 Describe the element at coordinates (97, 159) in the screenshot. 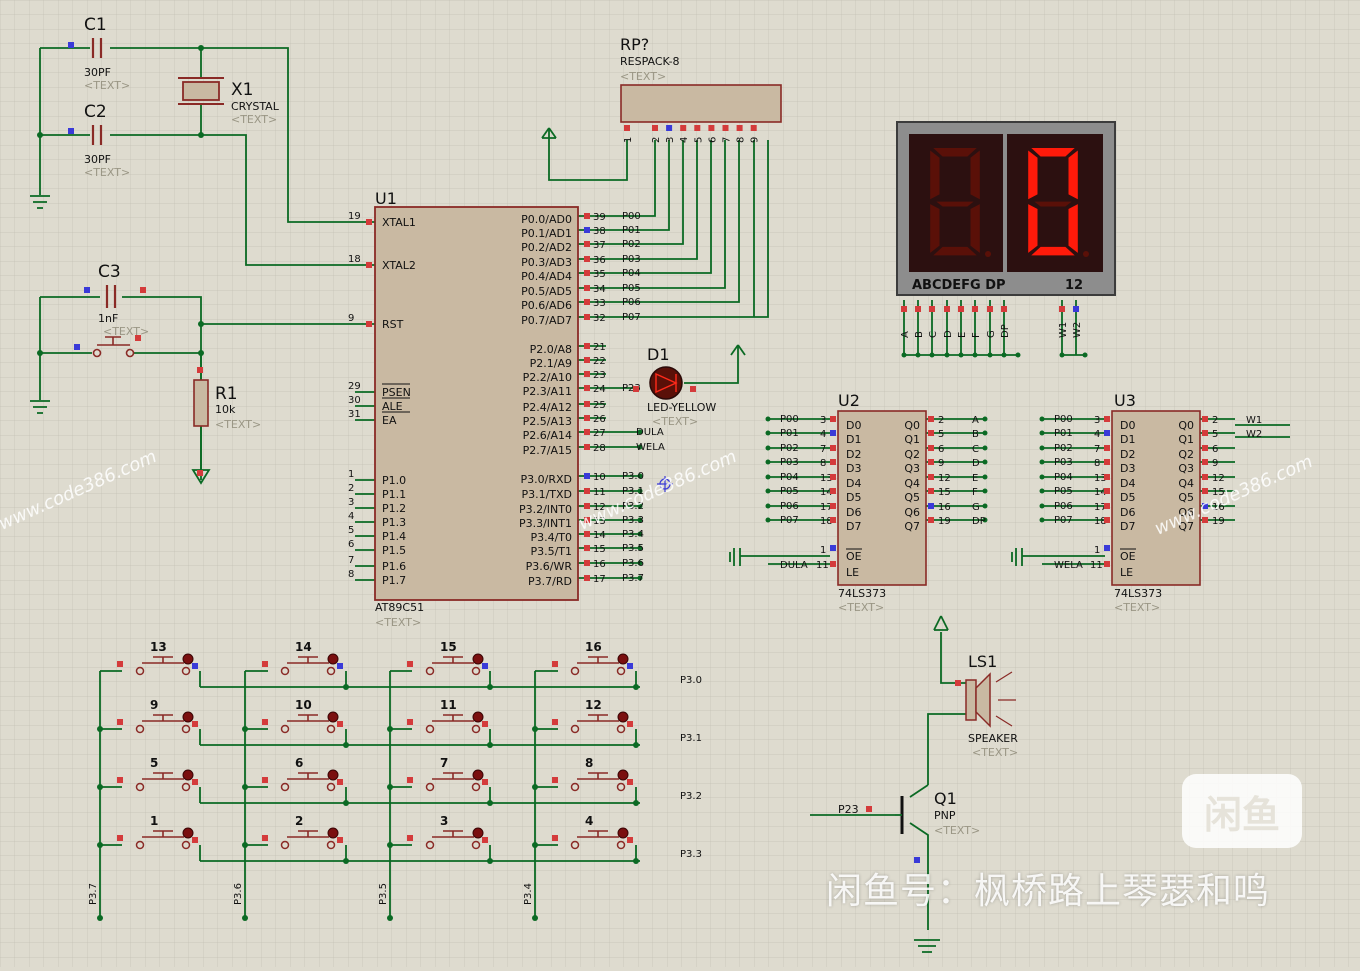

I see `c2-value: 30PF` at that location.